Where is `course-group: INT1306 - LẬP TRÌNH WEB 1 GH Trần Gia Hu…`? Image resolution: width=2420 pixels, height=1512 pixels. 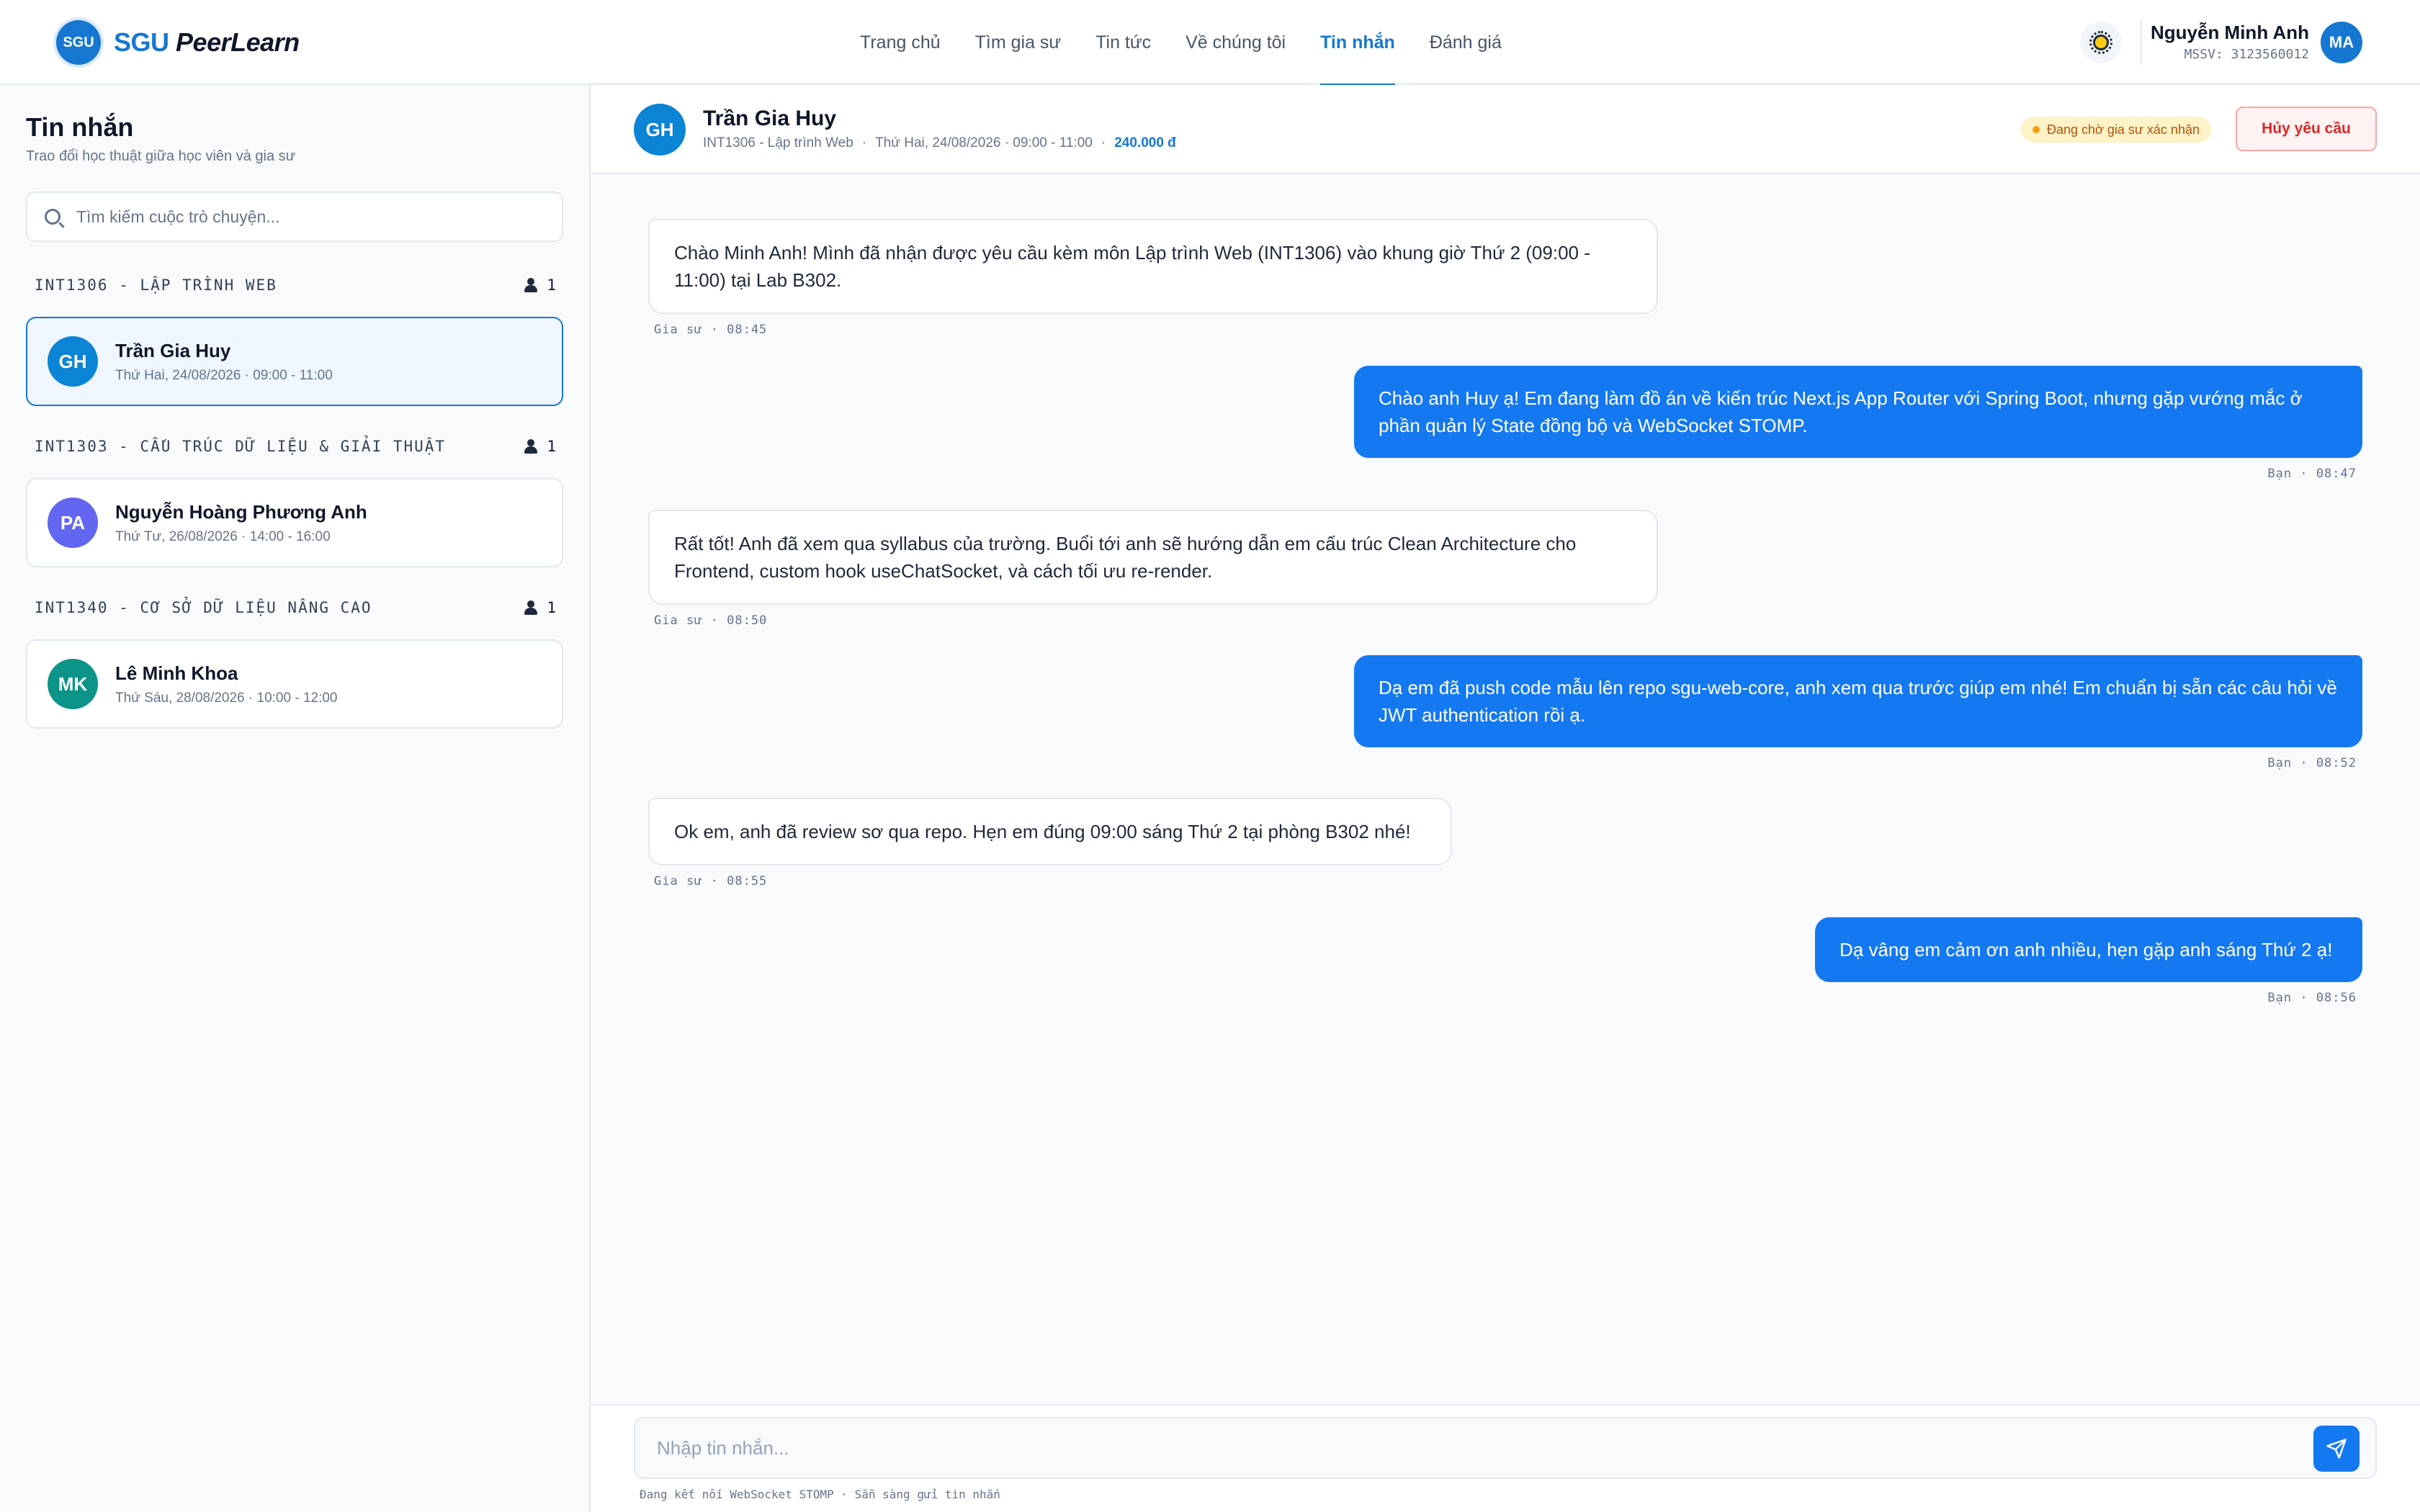
course-group: INT1306 - LẬP TRÌNH WEB 1 GH Trần Gia Hu… is located at coordinates (294, 337).